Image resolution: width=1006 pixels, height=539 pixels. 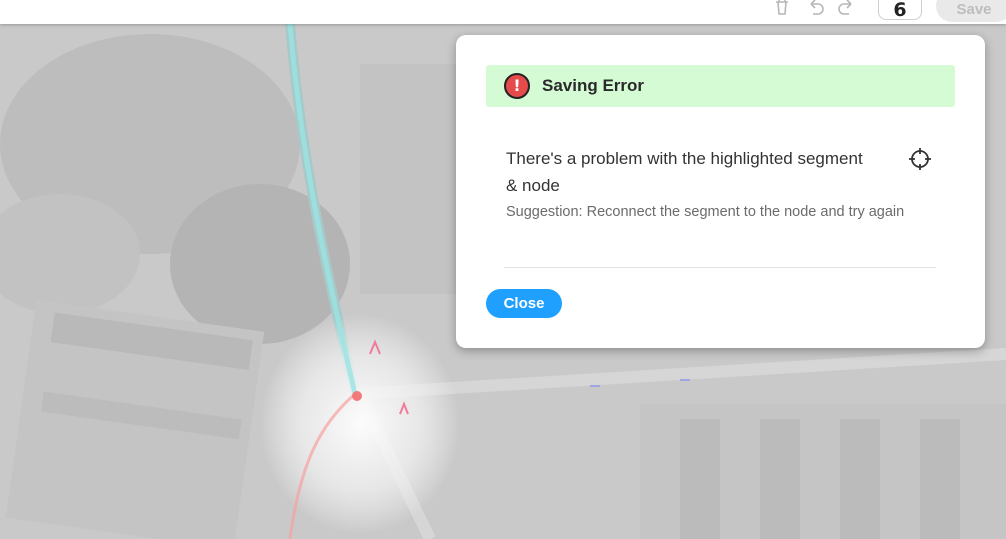 I want to click on top-toolbar: 6 Save, so click(x=503, y=12).